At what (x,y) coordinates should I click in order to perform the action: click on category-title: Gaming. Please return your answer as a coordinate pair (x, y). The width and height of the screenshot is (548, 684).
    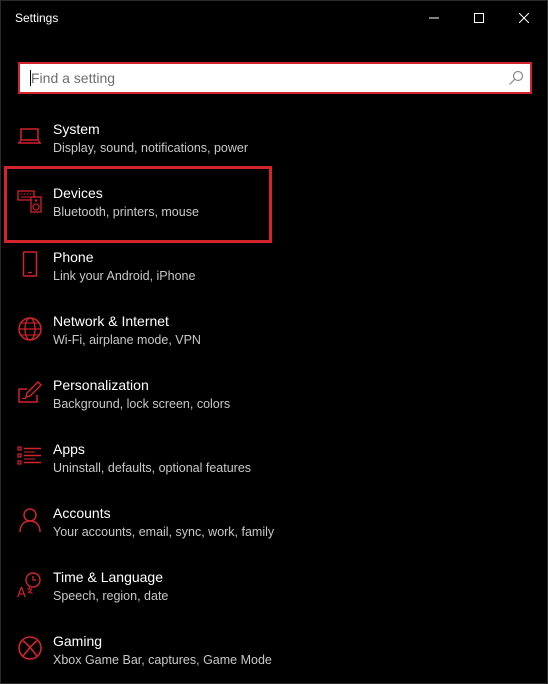
    Looking at the image, I should click on (78, 641).